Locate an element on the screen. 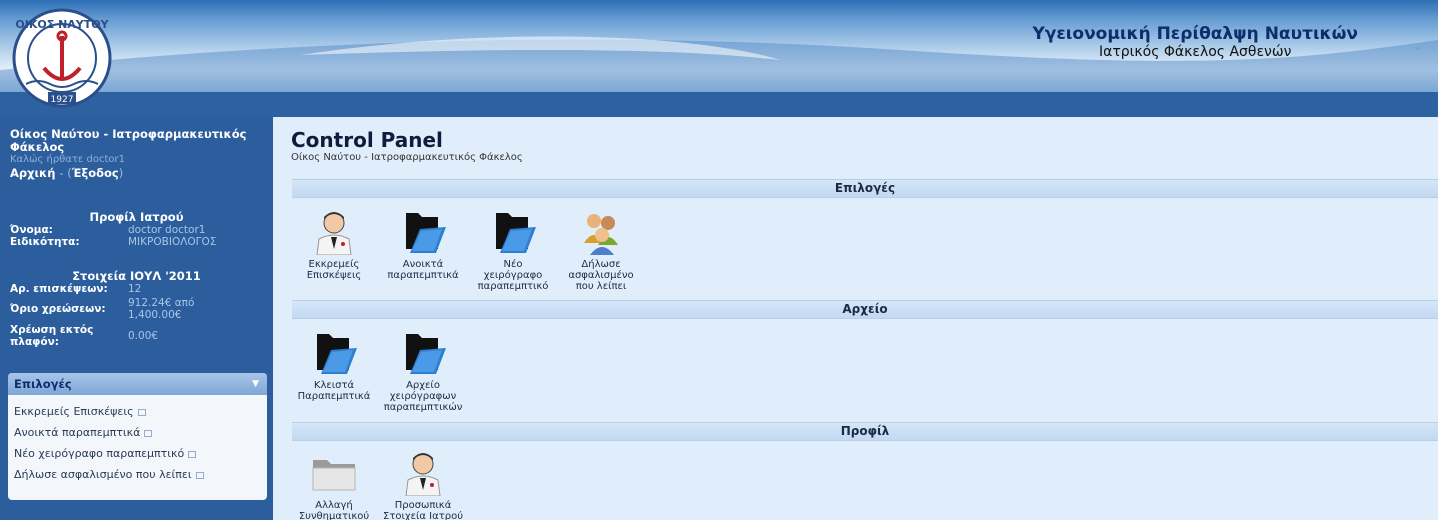 This screenshot has height=520, width=1438. visits-value: 12 is located at coordinates (135, 289).